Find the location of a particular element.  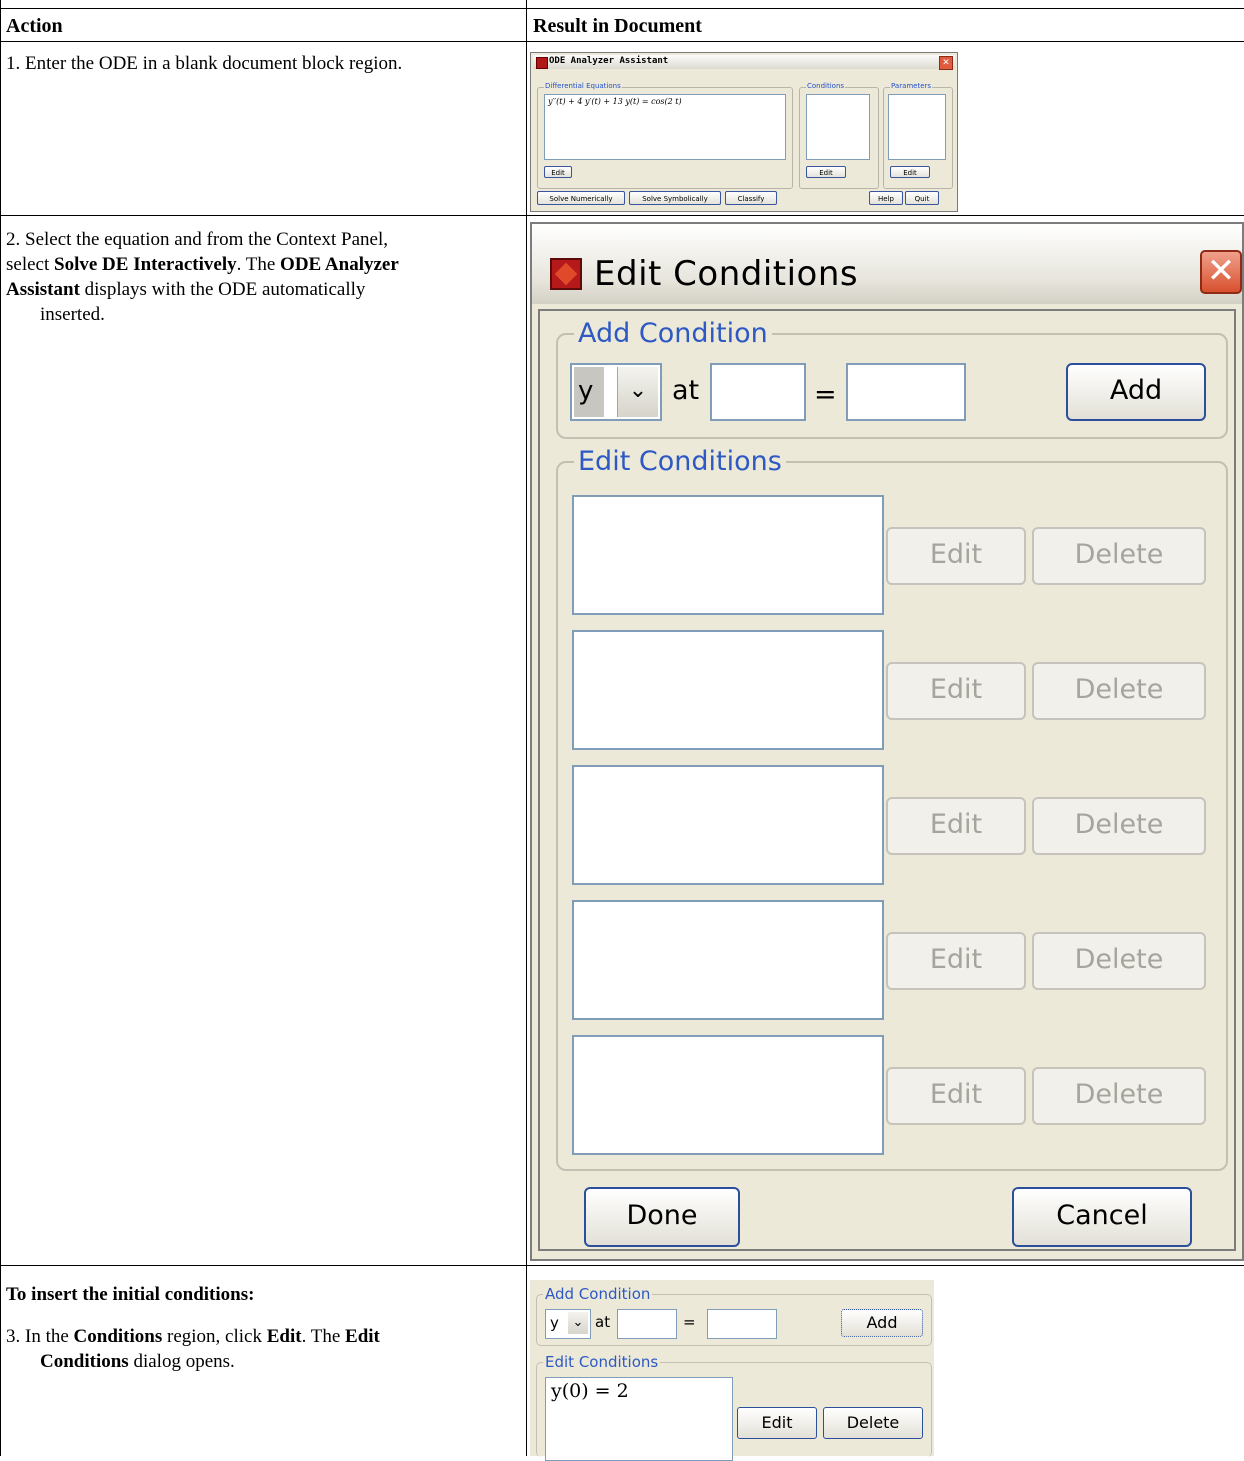

table-border-top is located at coordinates (622, 8).